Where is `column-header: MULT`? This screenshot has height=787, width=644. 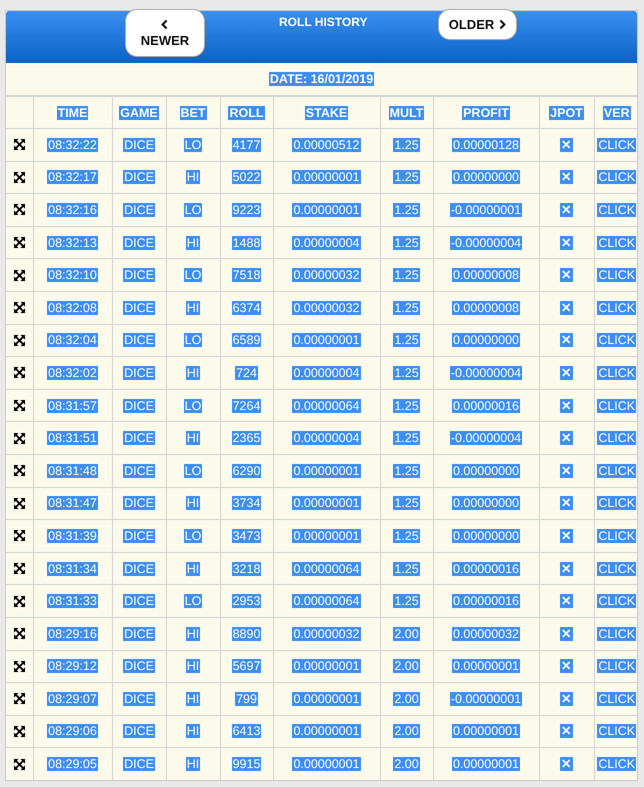
column-header: MULT is located at coordinates (406, 113).